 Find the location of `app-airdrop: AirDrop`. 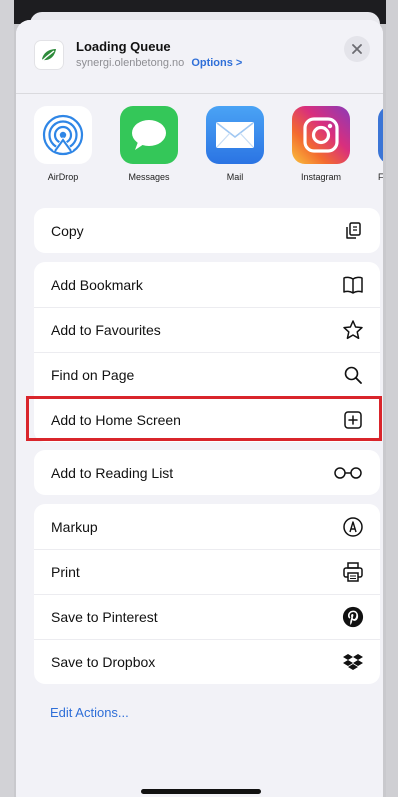

app-airdrop: AirDrop is located at coordinates (63, 144).